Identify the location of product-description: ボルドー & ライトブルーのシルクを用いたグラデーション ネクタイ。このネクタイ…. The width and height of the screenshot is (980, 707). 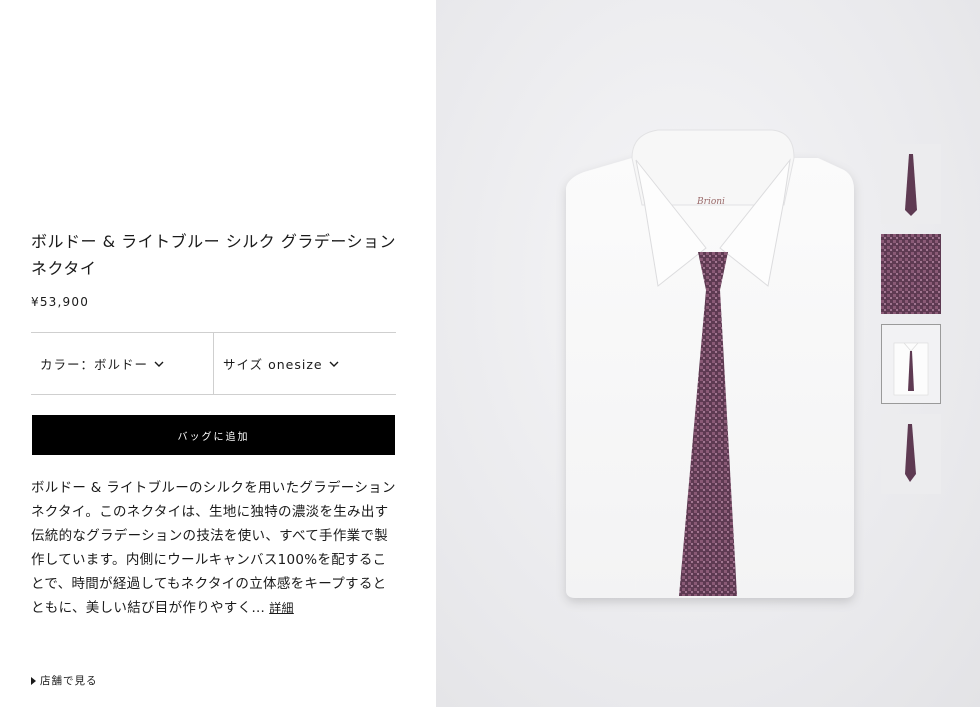
(213, 548).